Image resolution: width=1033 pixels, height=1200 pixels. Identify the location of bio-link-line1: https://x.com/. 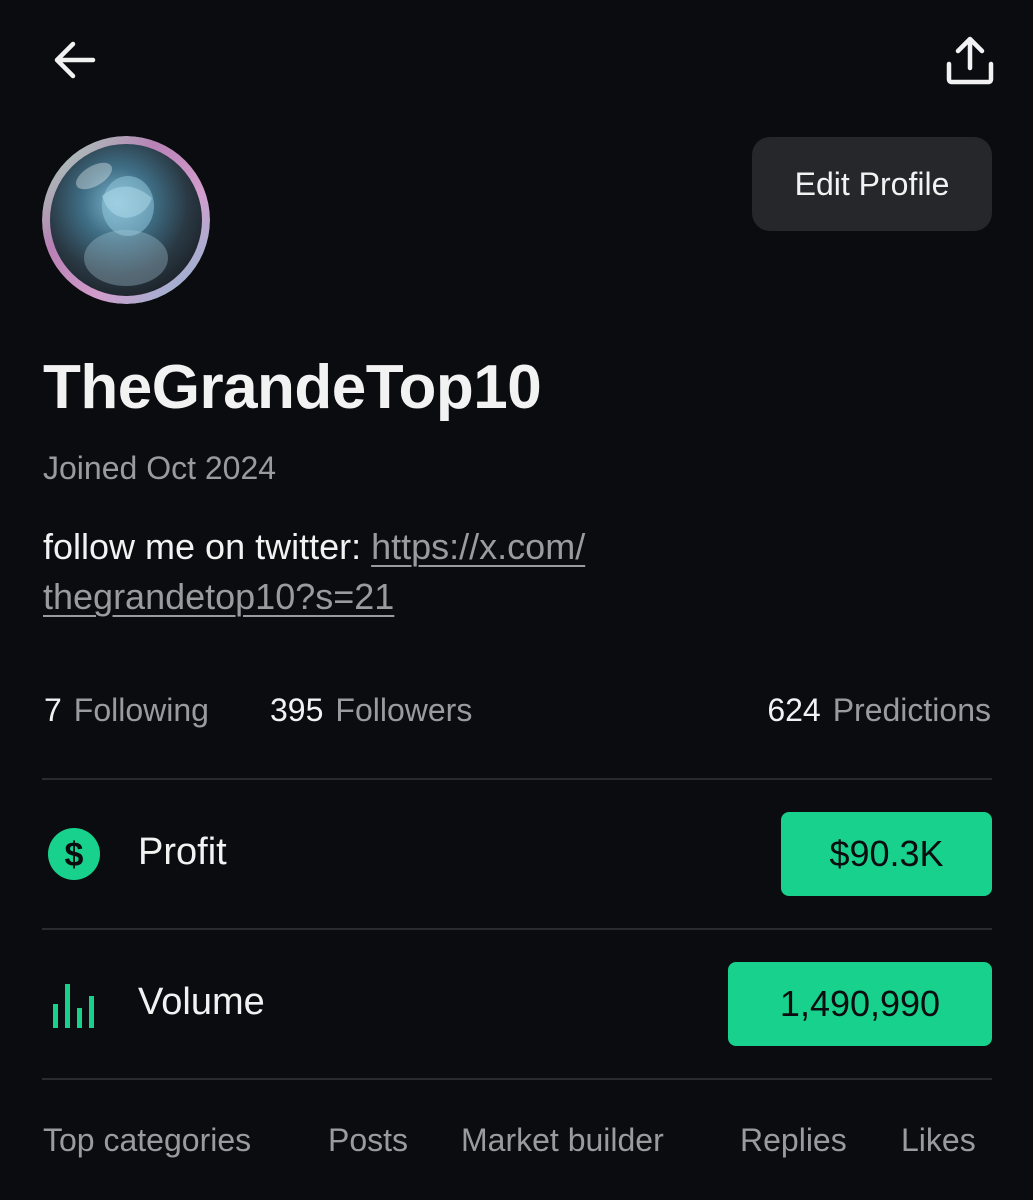
(478, 546).